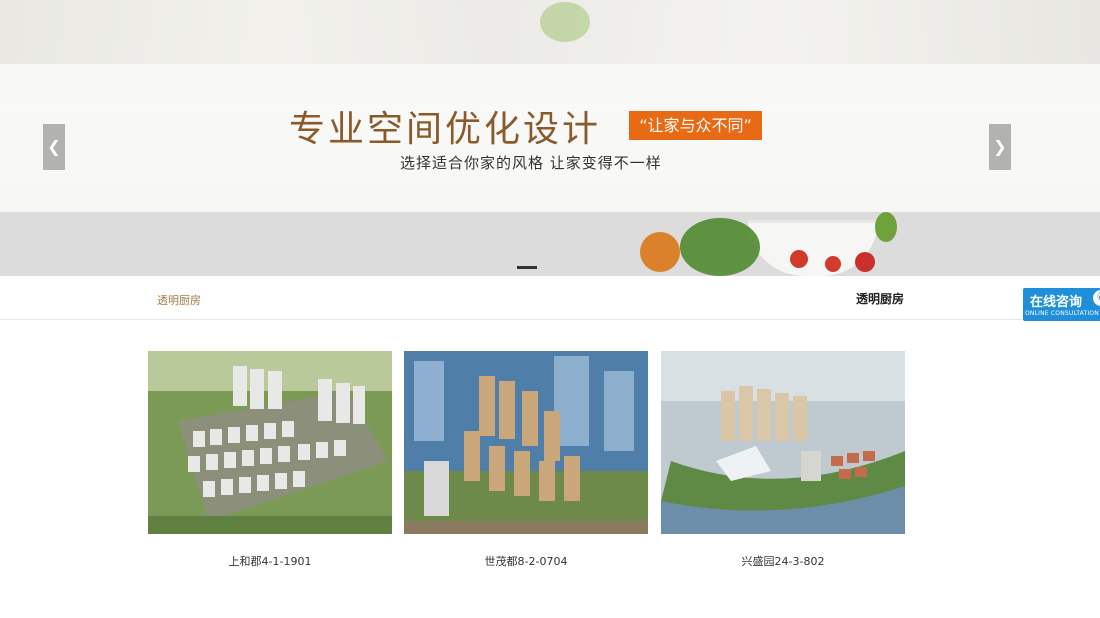 The image size is (1100, 618). I want to click on slide-indicator, so click(527, 267).